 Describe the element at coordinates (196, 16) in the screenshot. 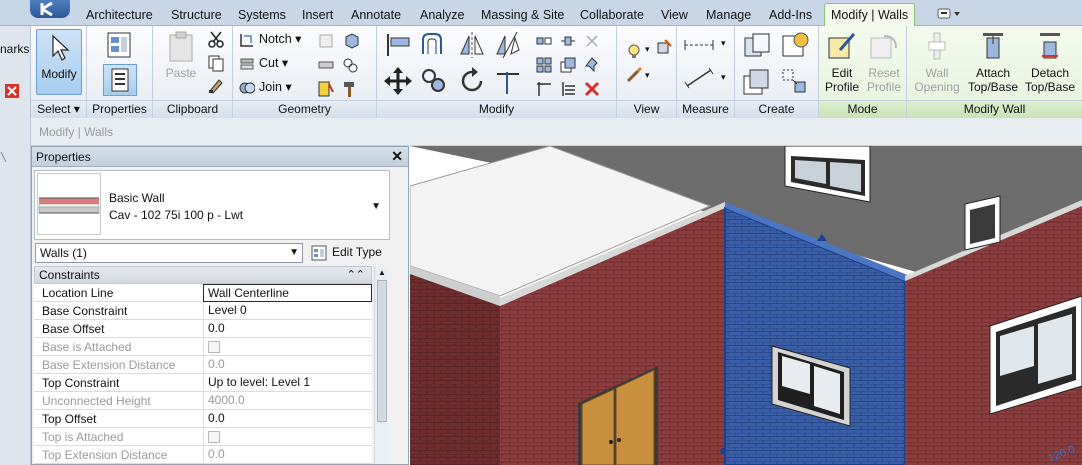

I see `tab-structure: Structure` at that location.